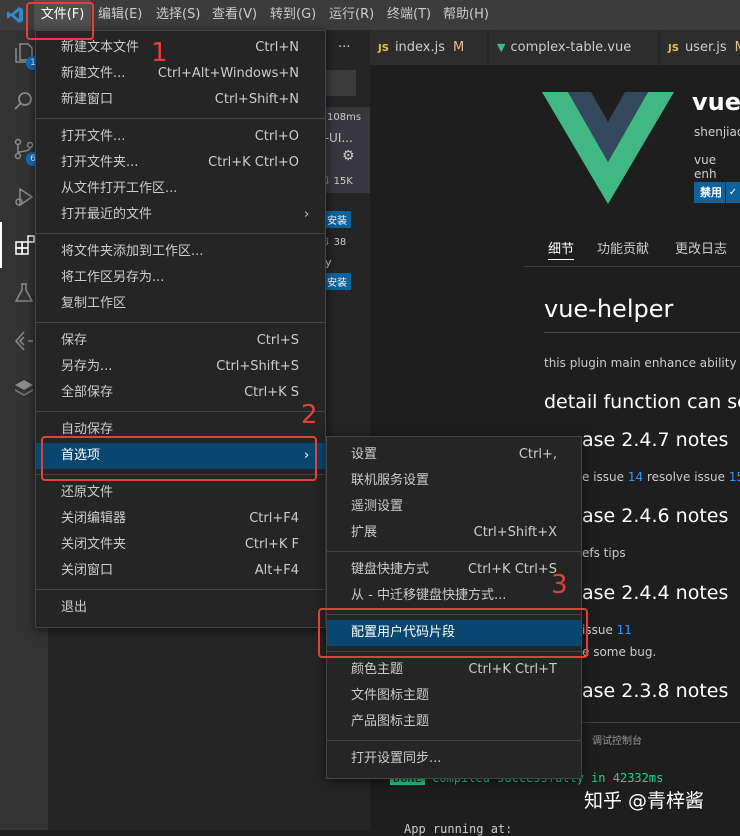 The image size is (740, 836). I want to click on menu-close-window: 关闭窗口 Alt+F4, so click(180, 571).